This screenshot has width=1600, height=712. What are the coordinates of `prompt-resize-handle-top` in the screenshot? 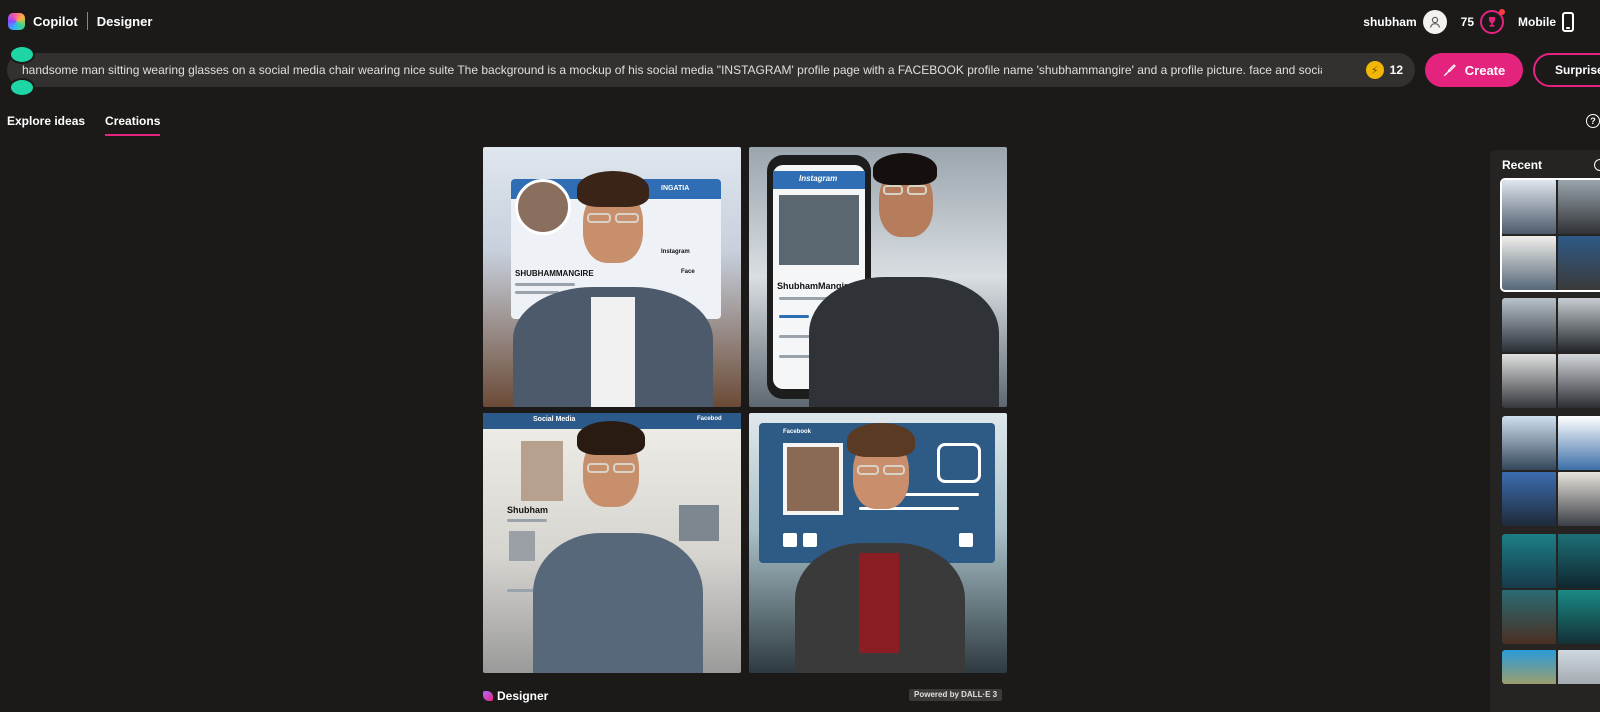 It's located at (22, 54).